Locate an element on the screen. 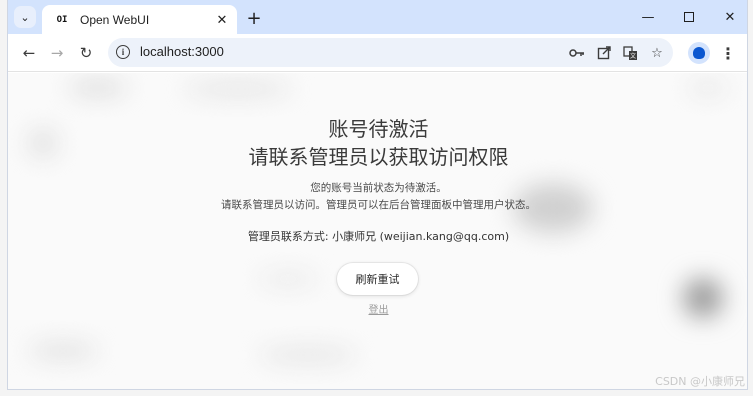 The width and height of the screenshot is (753, 396). forward-button: → is located at coordinates (57, 53).